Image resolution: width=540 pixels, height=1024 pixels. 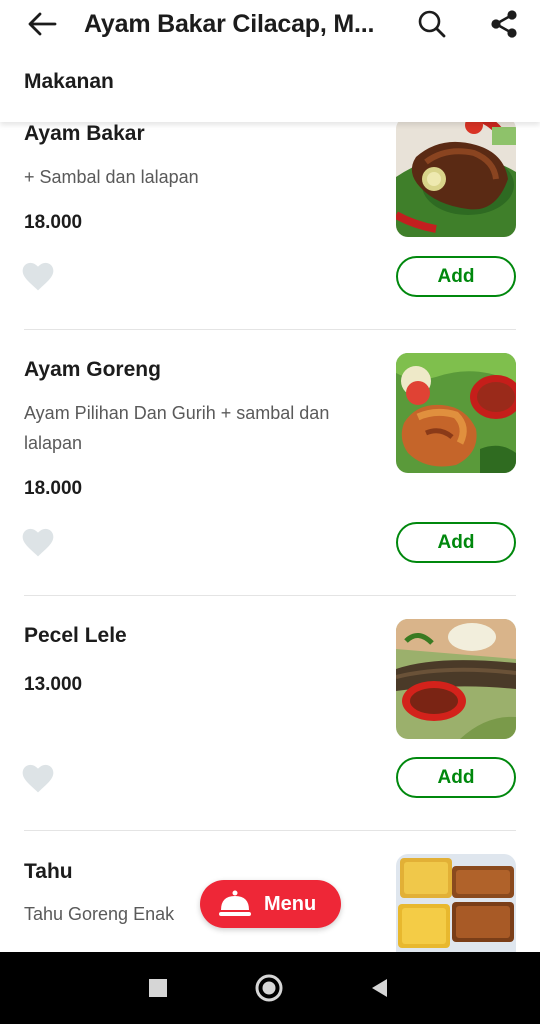 What do you see at coordinates (290, 903) in the screenshot?
I see `menu-button-label: Menu` at bounding box center [290, 903].